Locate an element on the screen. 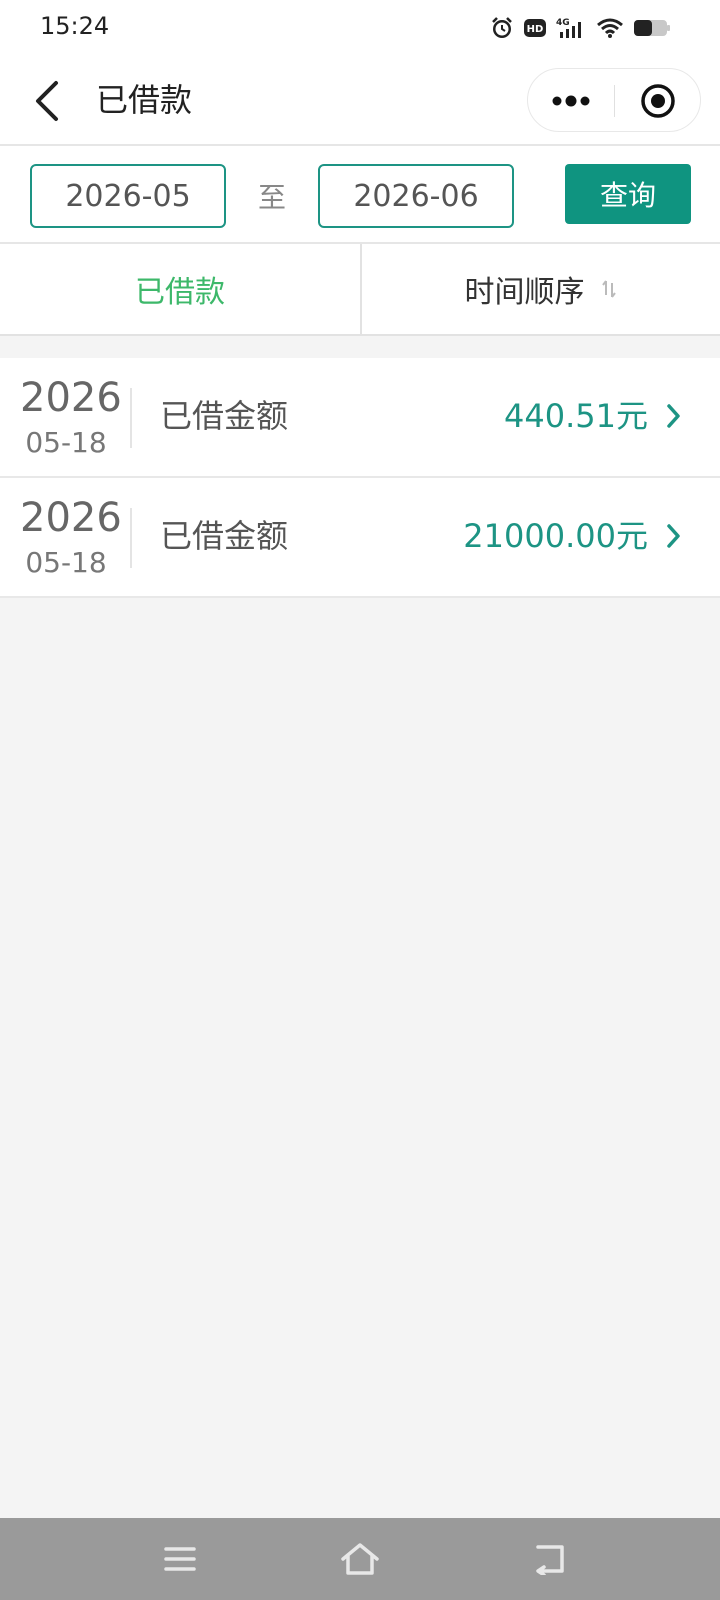 The height and width of the screenshot is (1600, 720). back-arrow-icon is located at coordinates (47, 101).